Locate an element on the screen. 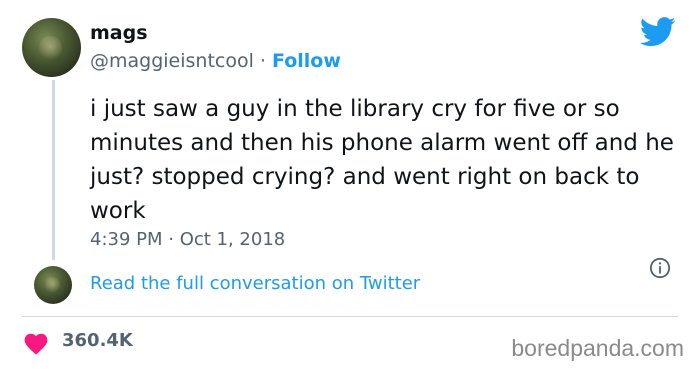 The width and height of the screenshot is (700, 369). divider is located at coordinates (350, 316).